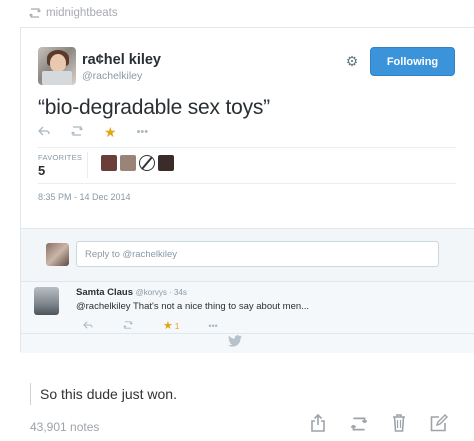  What do you see at coordinates (412, 61) in the screenshot?
I see `following-button: Following` at bounding box center [412, 61].